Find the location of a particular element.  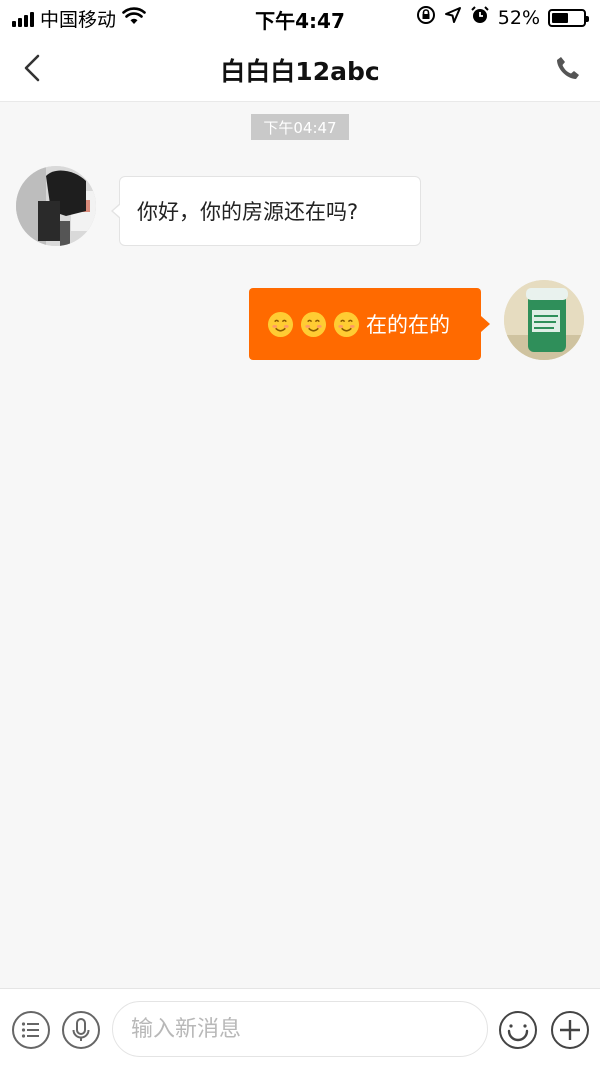

battery-icon is located at coordinates (568, 17).